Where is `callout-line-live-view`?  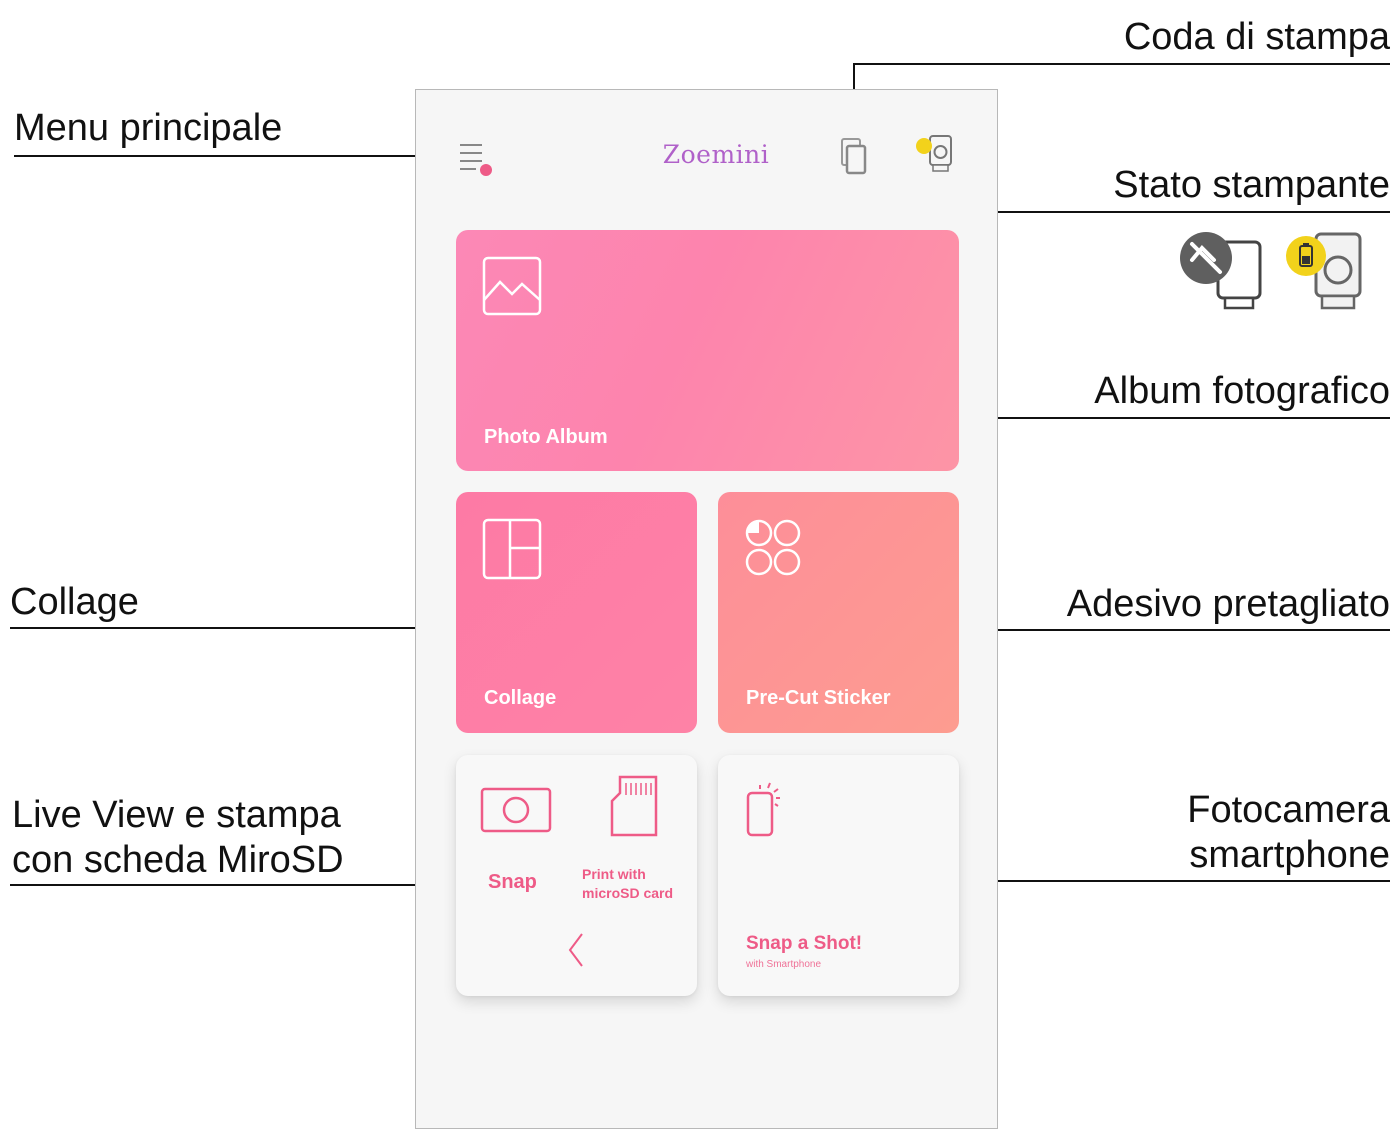
callout-line-live-view is located at coordinates (244, 885).